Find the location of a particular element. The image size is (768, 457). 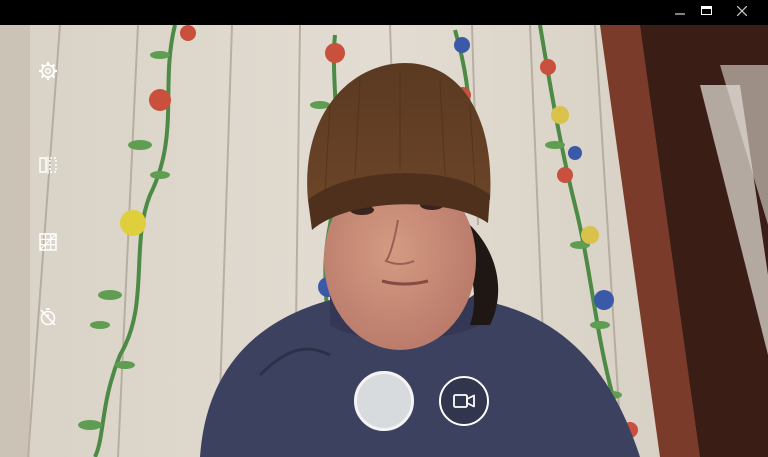

video-camera-icon is located at coordinates (464, 401).